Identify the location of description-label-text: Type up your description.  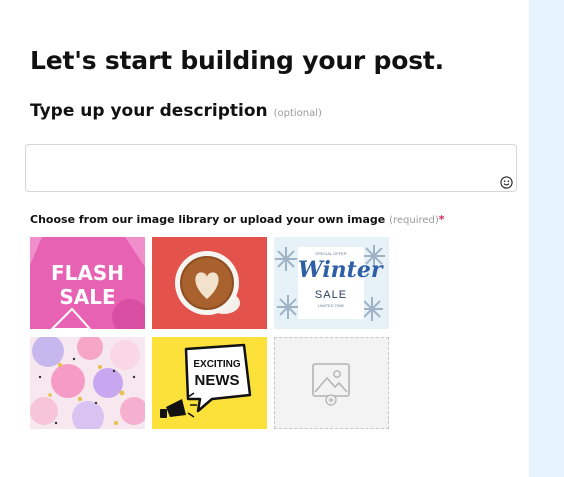
(149, 111).